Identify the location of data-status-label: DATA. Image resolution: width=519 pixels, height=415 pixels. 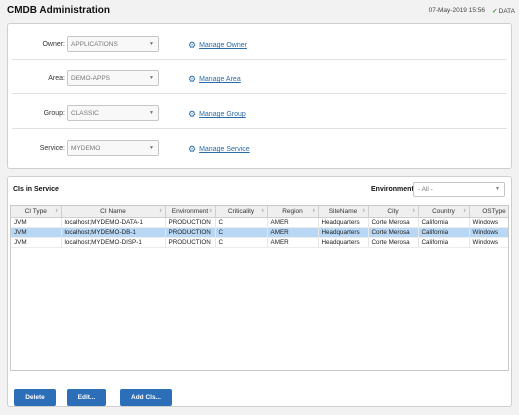
(506, 11).